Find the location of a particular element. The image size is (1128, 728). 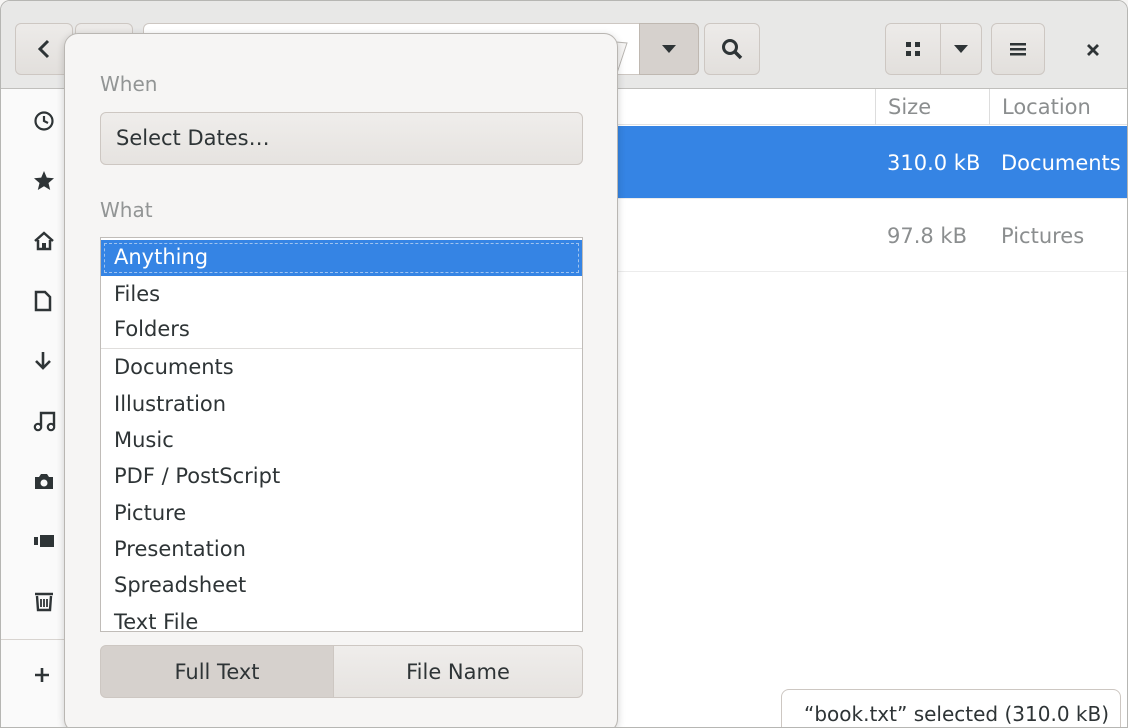

camera-icon is located at coordinates (44, 481).